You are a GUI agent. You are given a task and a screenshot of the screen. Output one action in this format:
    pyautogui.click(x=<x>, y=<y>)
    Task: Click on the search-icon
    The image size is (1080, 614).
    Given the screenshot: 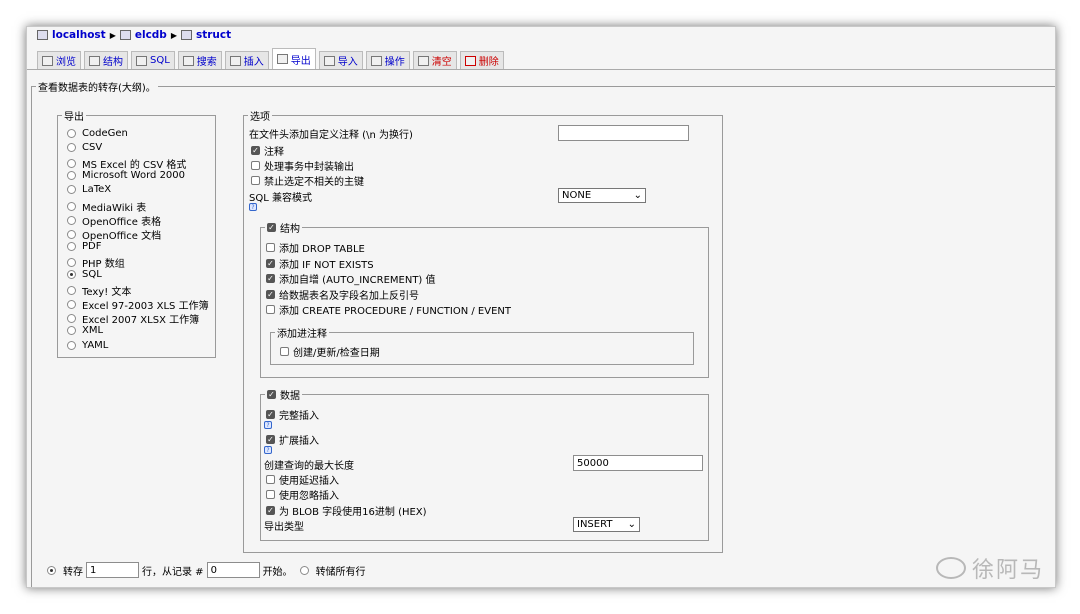 What is the action you would take?
    pyautogui.click(x=188, y=60)
    